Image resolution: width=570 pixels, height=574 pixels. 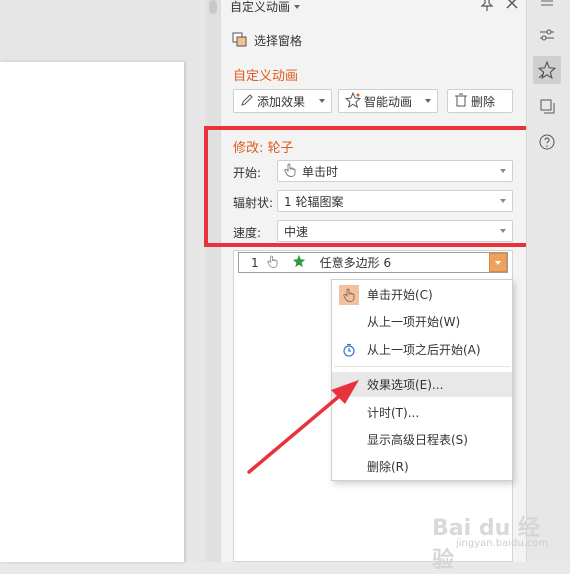 I want to click on menu-lines-icon, so click(x=547, y=9).